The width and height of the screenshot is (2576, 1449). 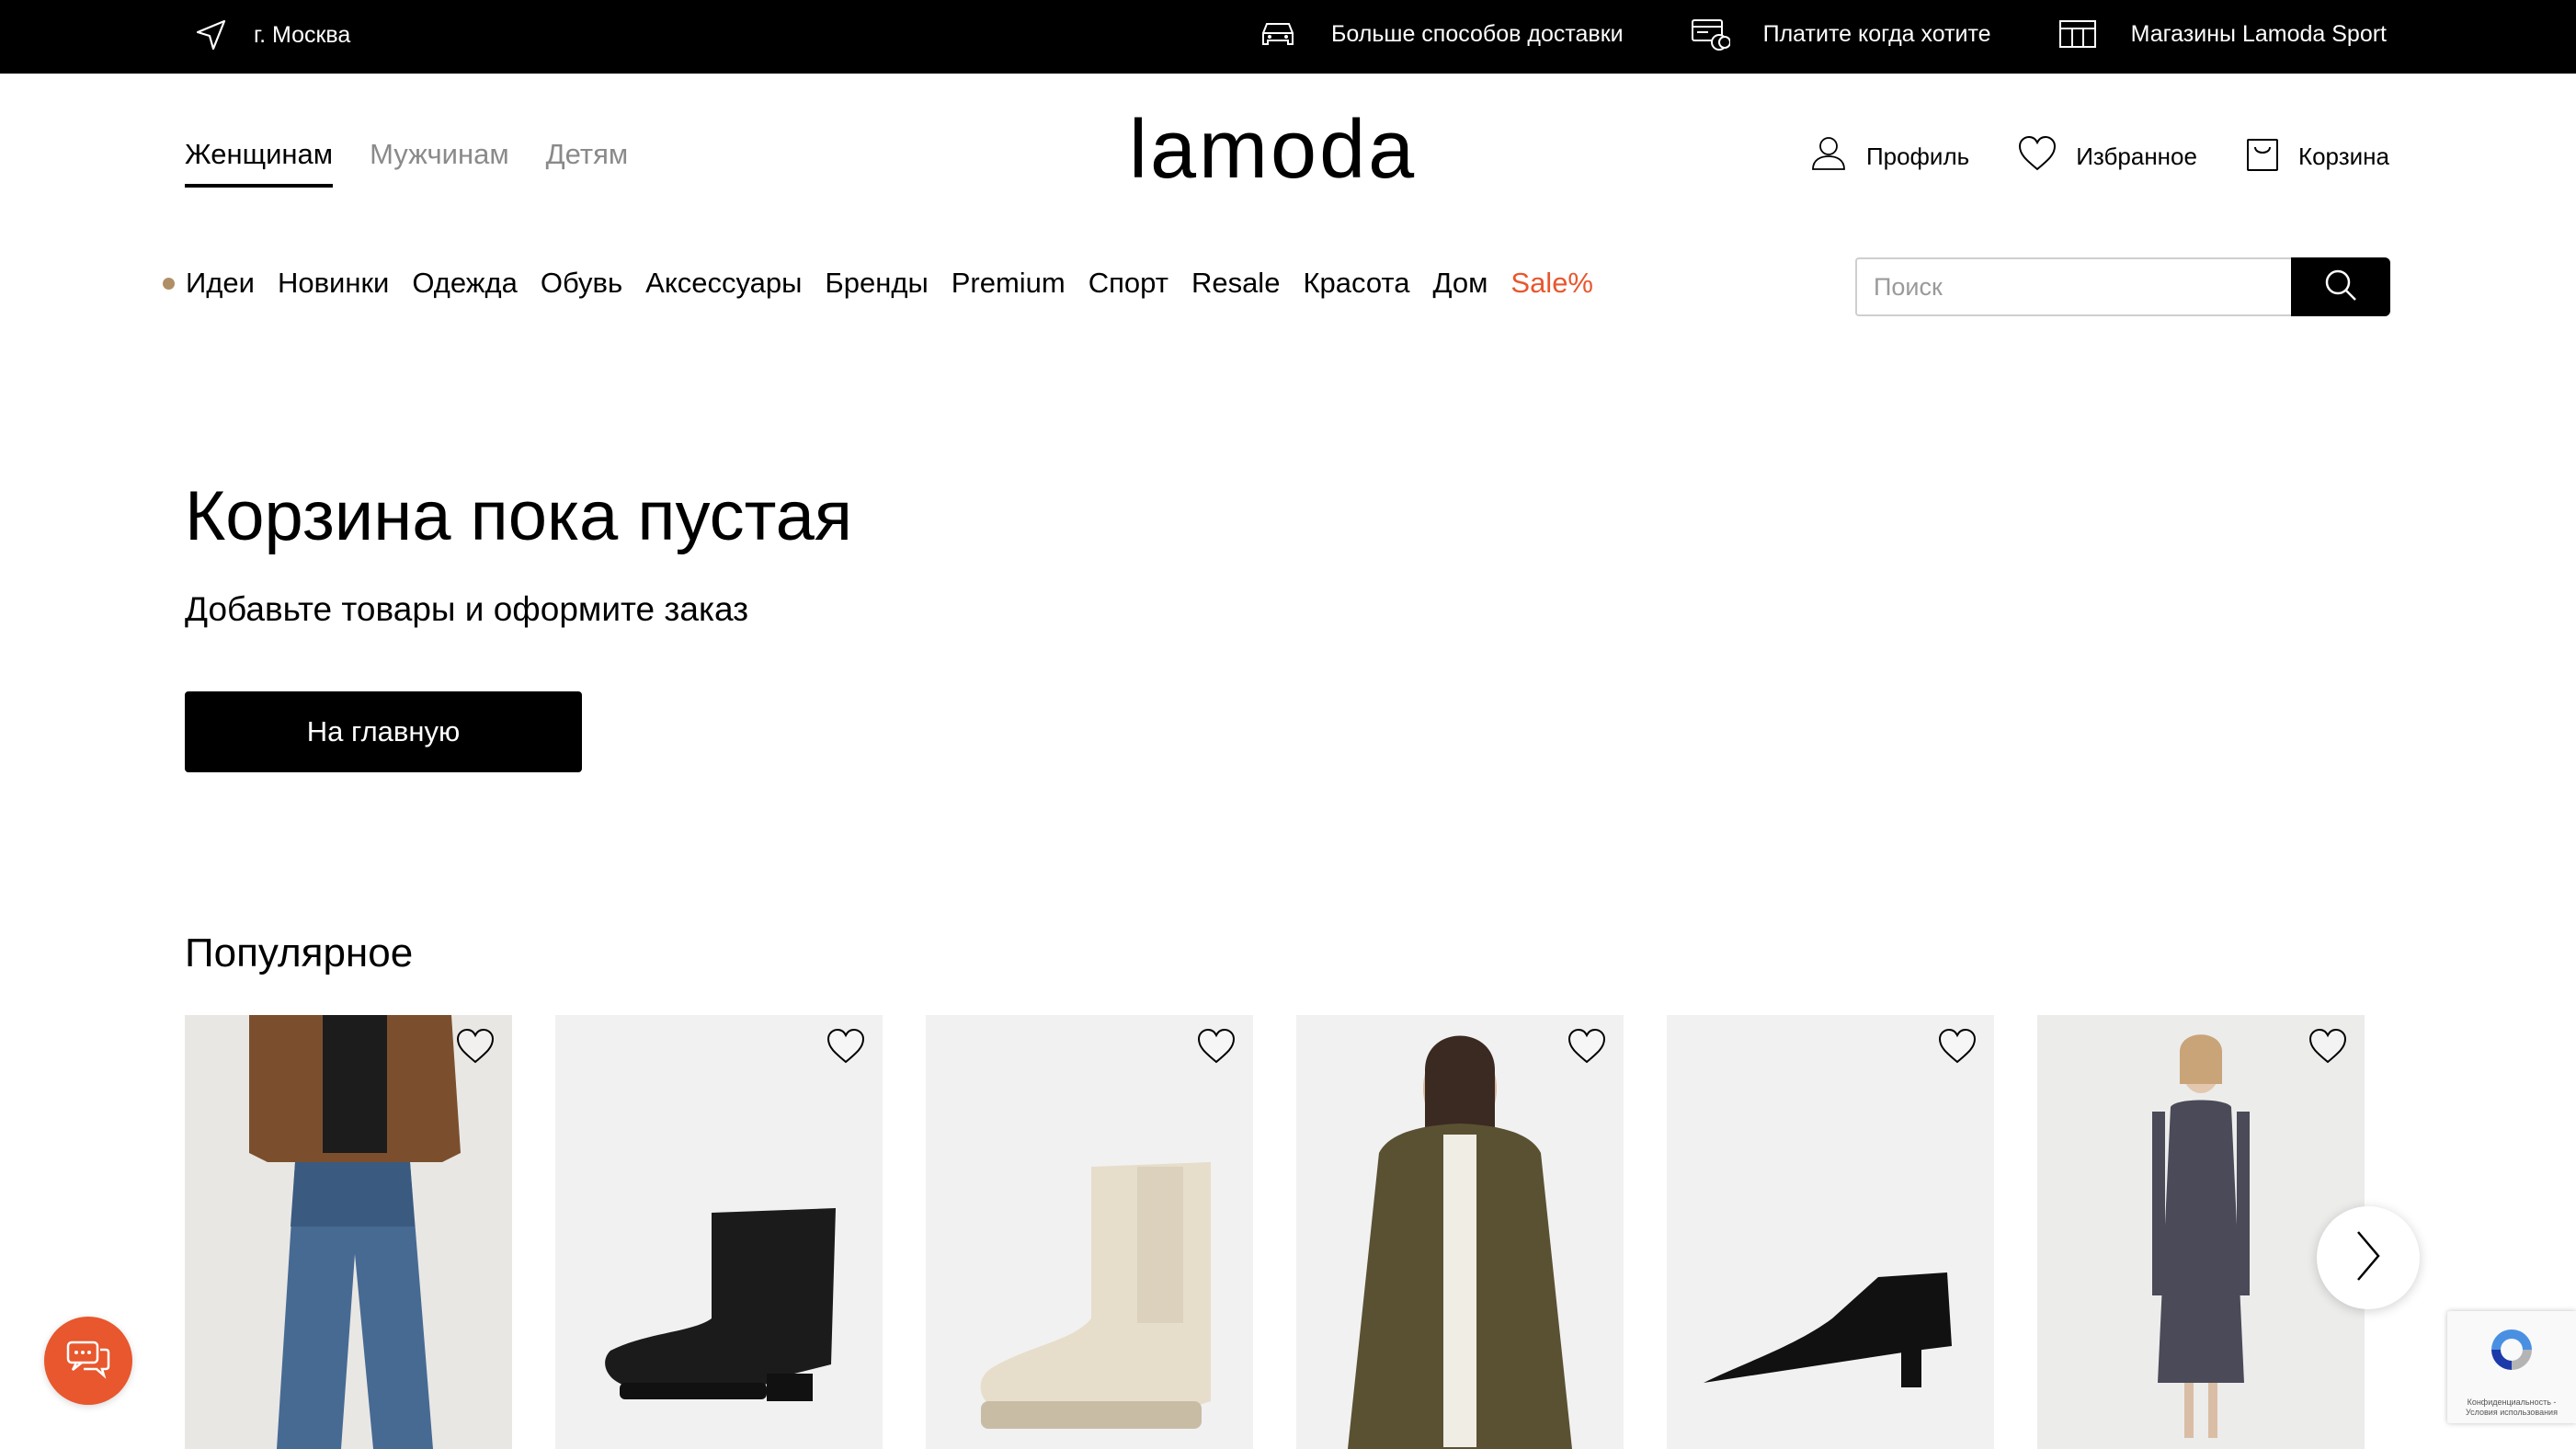 I want to click on location-arrow-icon, so click(x=211, y=35).